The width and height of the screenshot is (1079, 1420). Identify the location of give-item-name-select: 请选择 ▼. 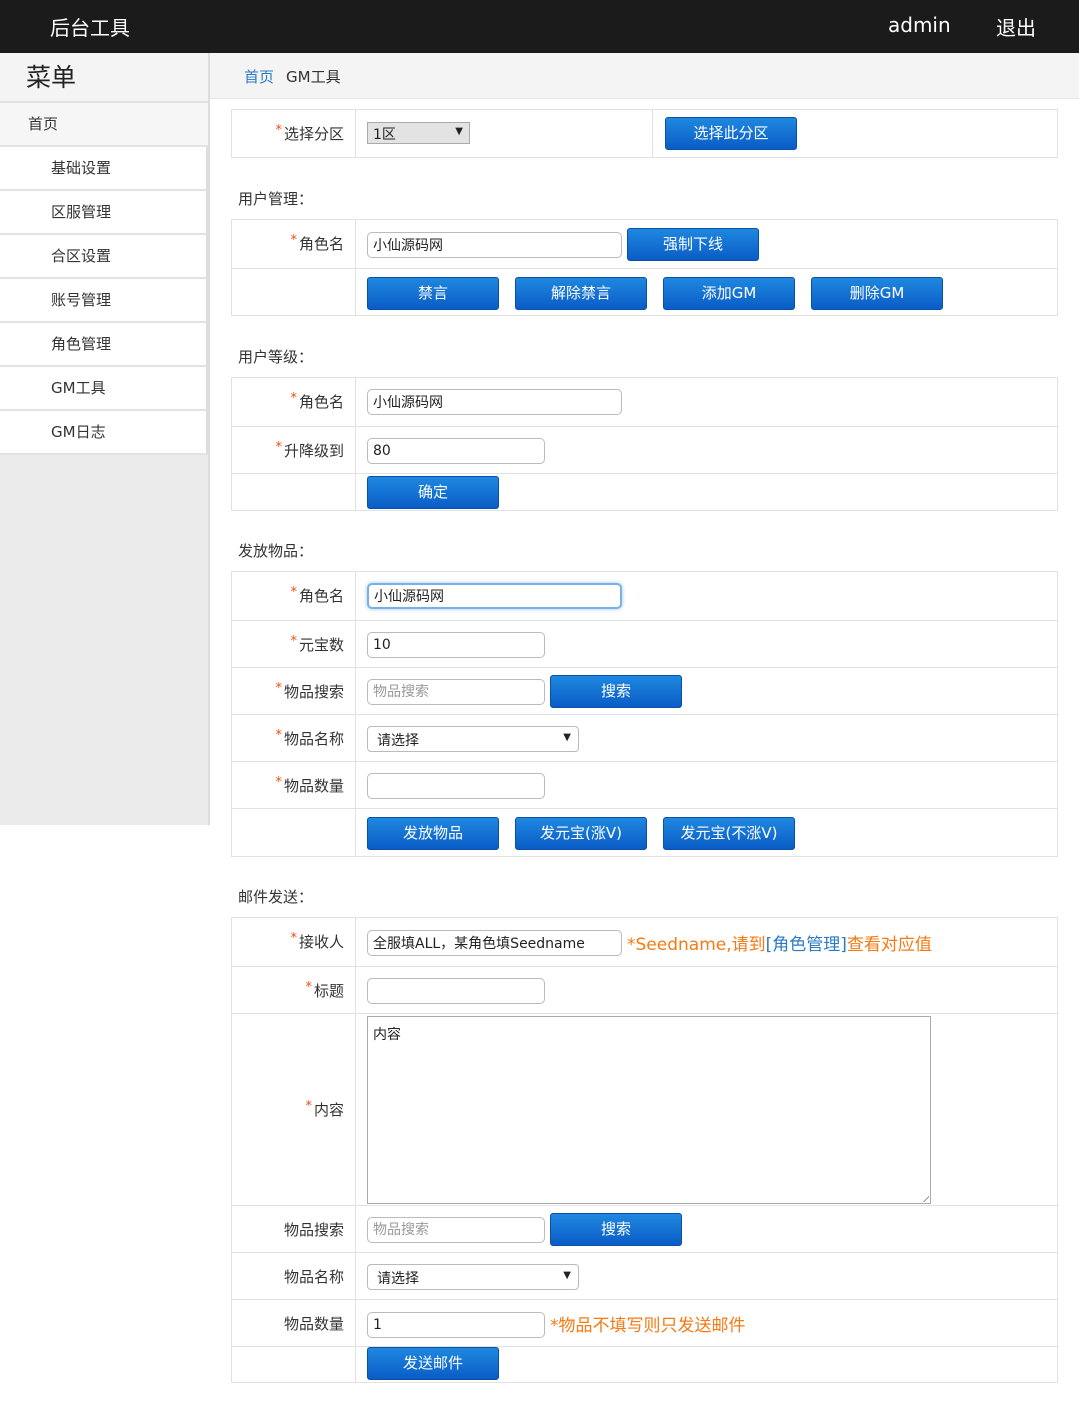
(473, 739).